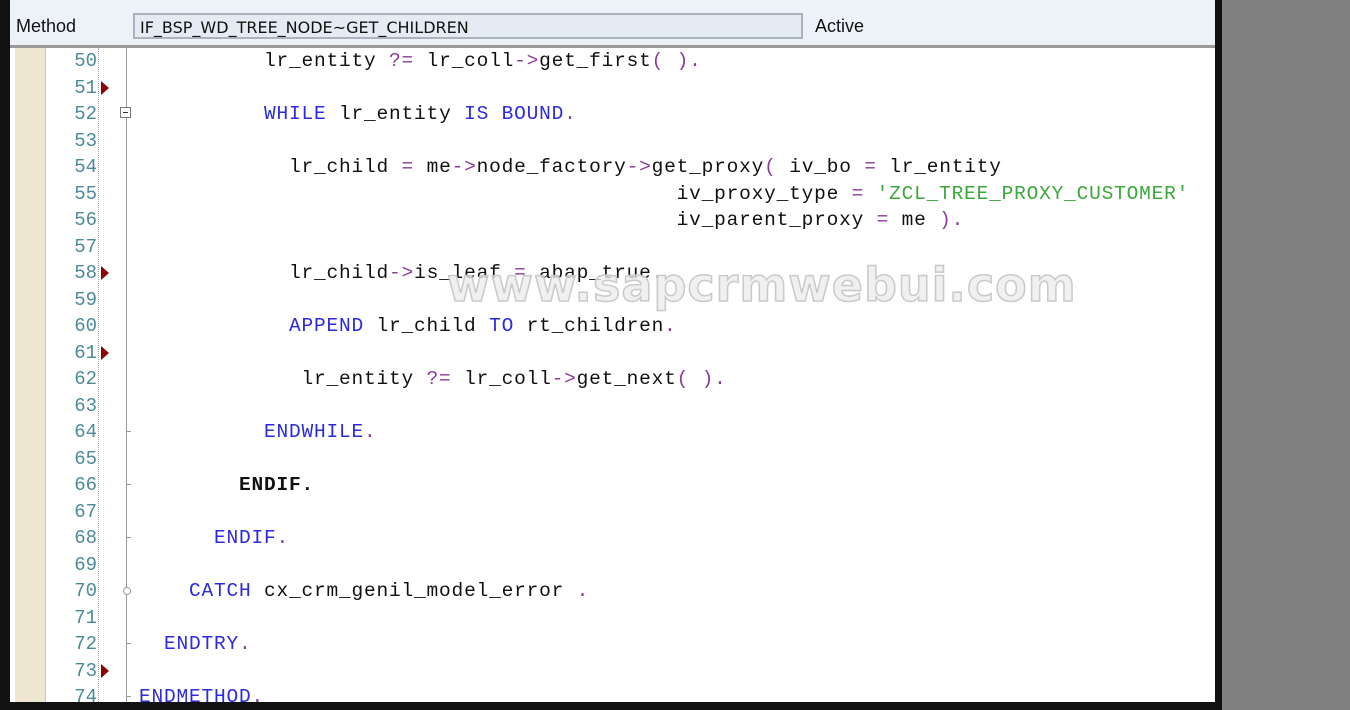 Image resolution: width=1350 pixels, height=710 pixels. I want to click on code-line: 65, so click(612, 459).